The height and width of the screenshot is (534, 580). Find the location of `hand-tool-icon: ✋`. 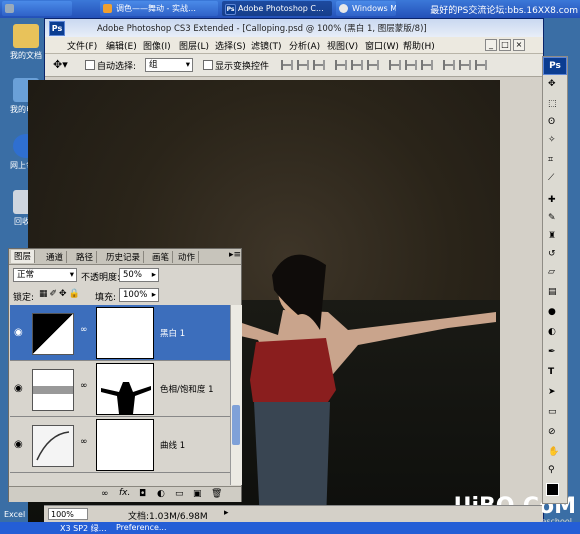

hand-tool-icon: ✋ is located at coordinates (555, 453).